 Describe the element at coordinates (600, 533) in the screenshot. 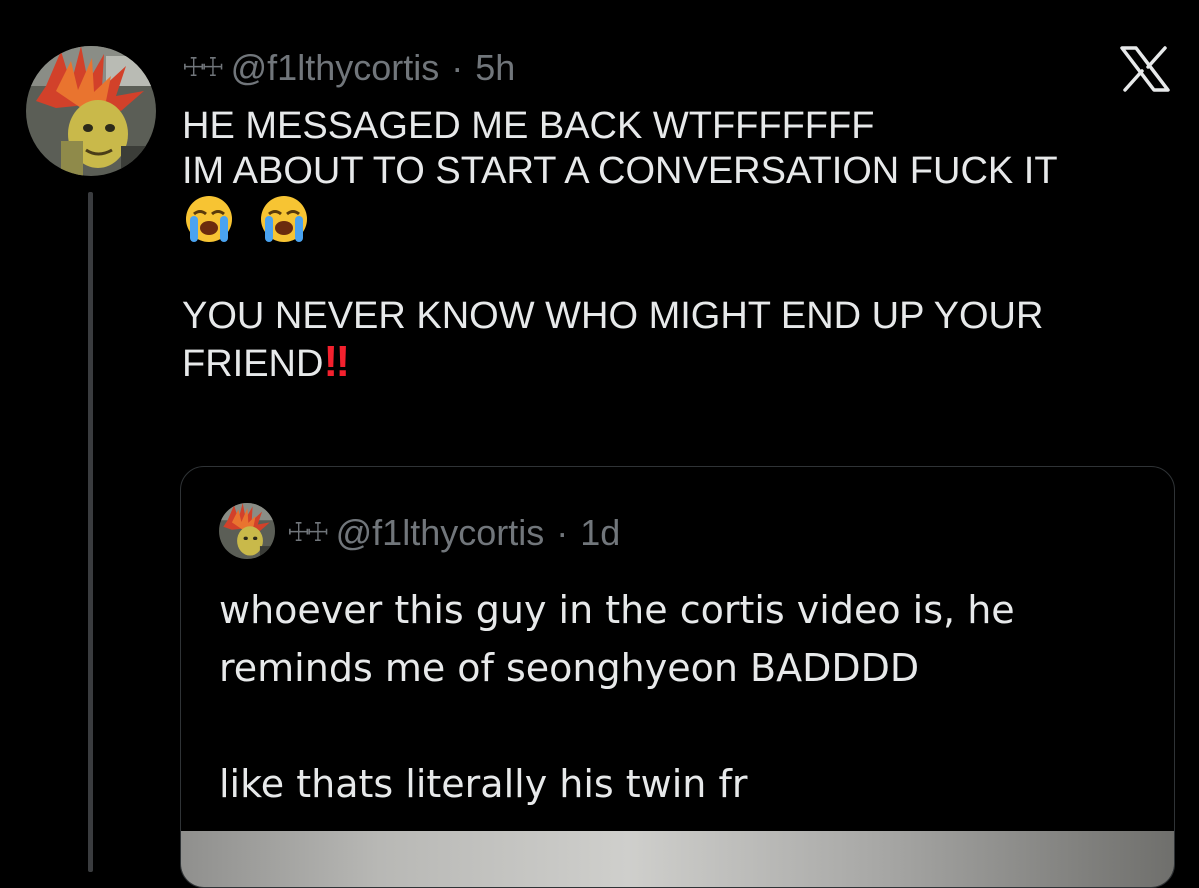

I see `quoted-timestamp: 1d` at that location.